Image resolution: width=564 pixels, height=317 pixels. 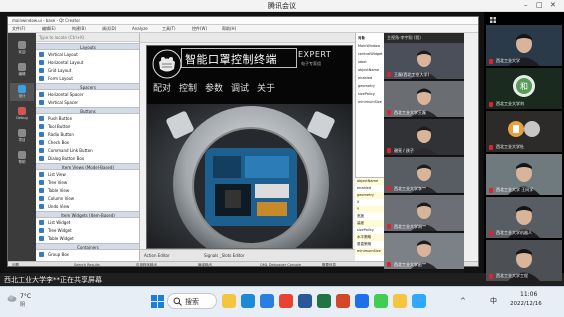 What do you see at coordinates (524, 217) in the screenshot?
I see `strip-video-tile: 西北工业大学机器人` at bounding box center [524, 217].